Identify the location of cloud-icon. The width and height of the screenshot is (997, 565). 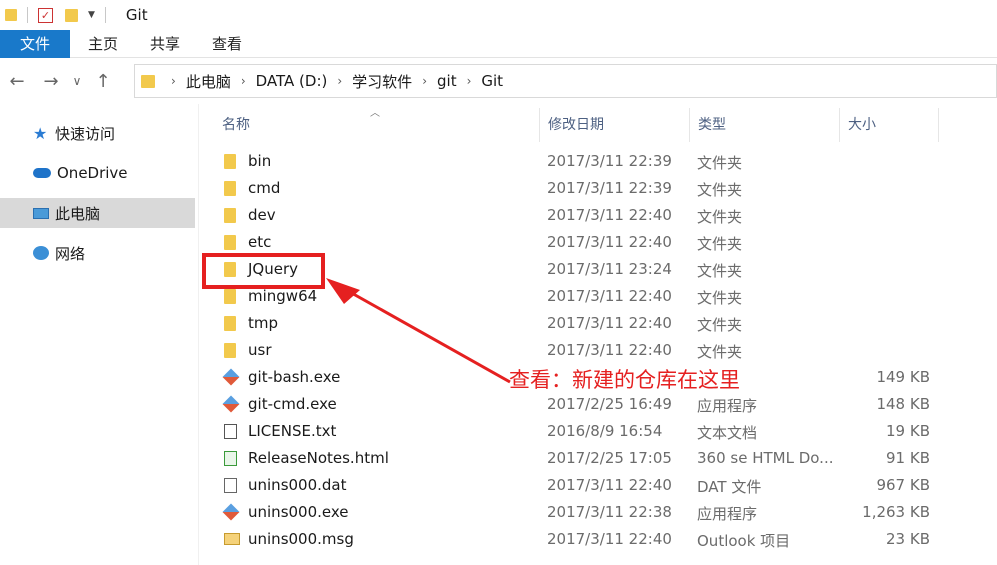
(42, 173).